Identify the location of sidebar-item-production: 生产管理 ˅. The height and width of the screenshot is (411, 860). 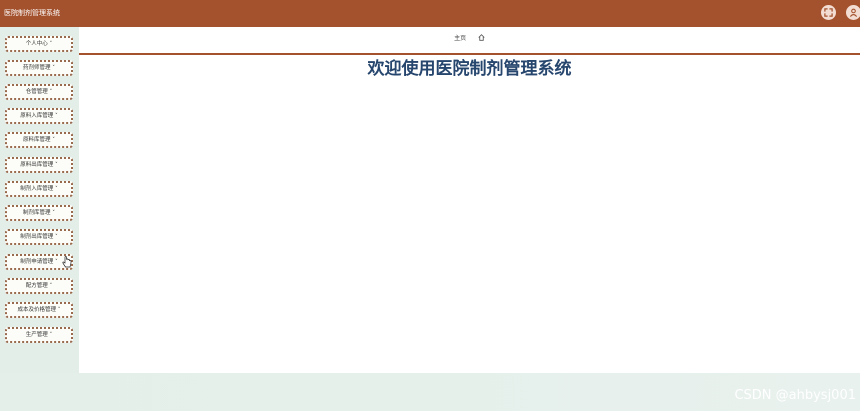
(39, 335).